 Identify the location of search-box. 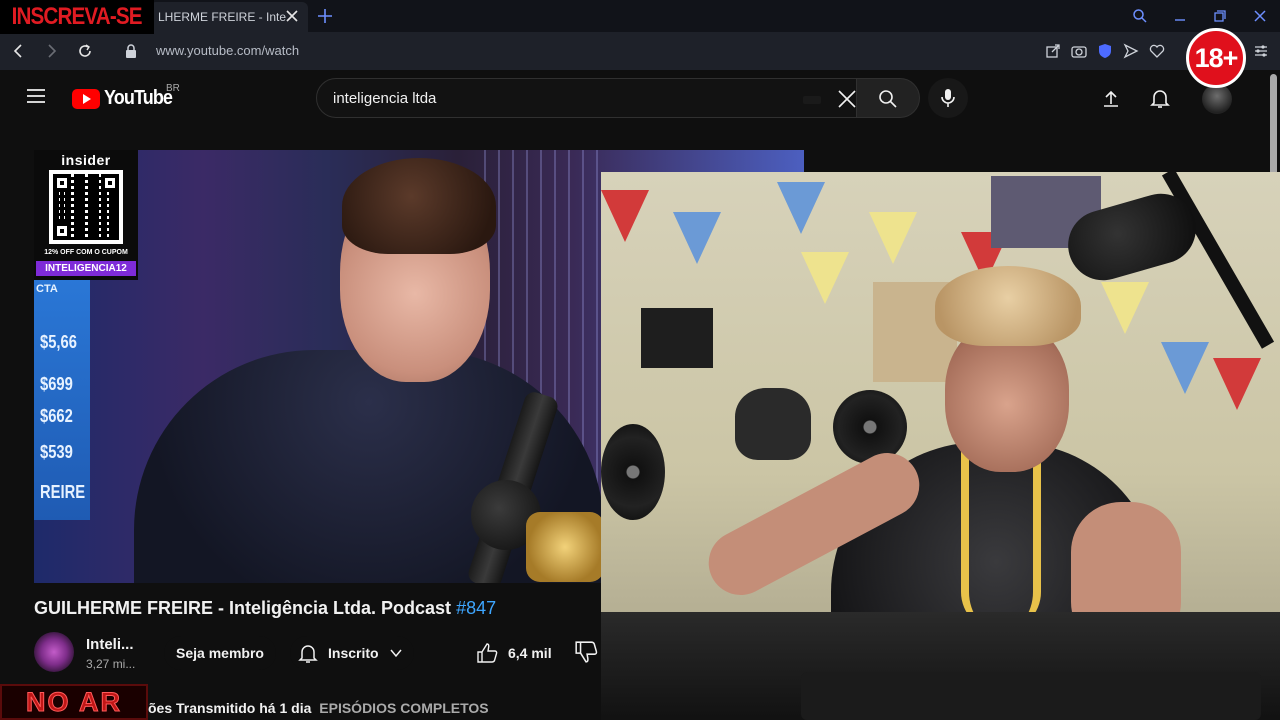
(586, 98).